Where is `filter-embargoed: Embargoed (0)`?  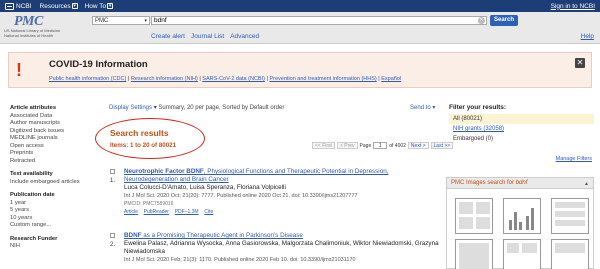
filter-embargoed: Embargoed (0) is located at coordinates (521, 139).